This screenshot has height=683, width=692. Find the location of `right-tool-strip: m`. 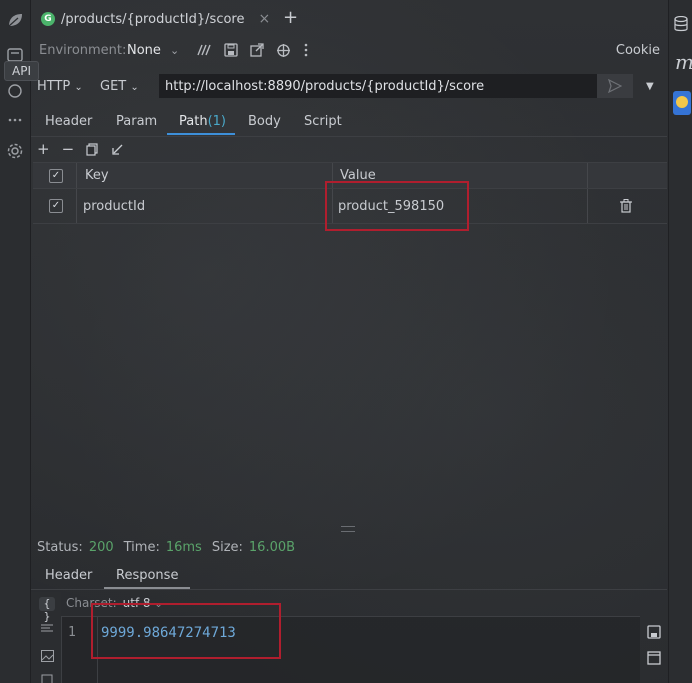

right-tool-strip: m is located at coordinates (680, 341).